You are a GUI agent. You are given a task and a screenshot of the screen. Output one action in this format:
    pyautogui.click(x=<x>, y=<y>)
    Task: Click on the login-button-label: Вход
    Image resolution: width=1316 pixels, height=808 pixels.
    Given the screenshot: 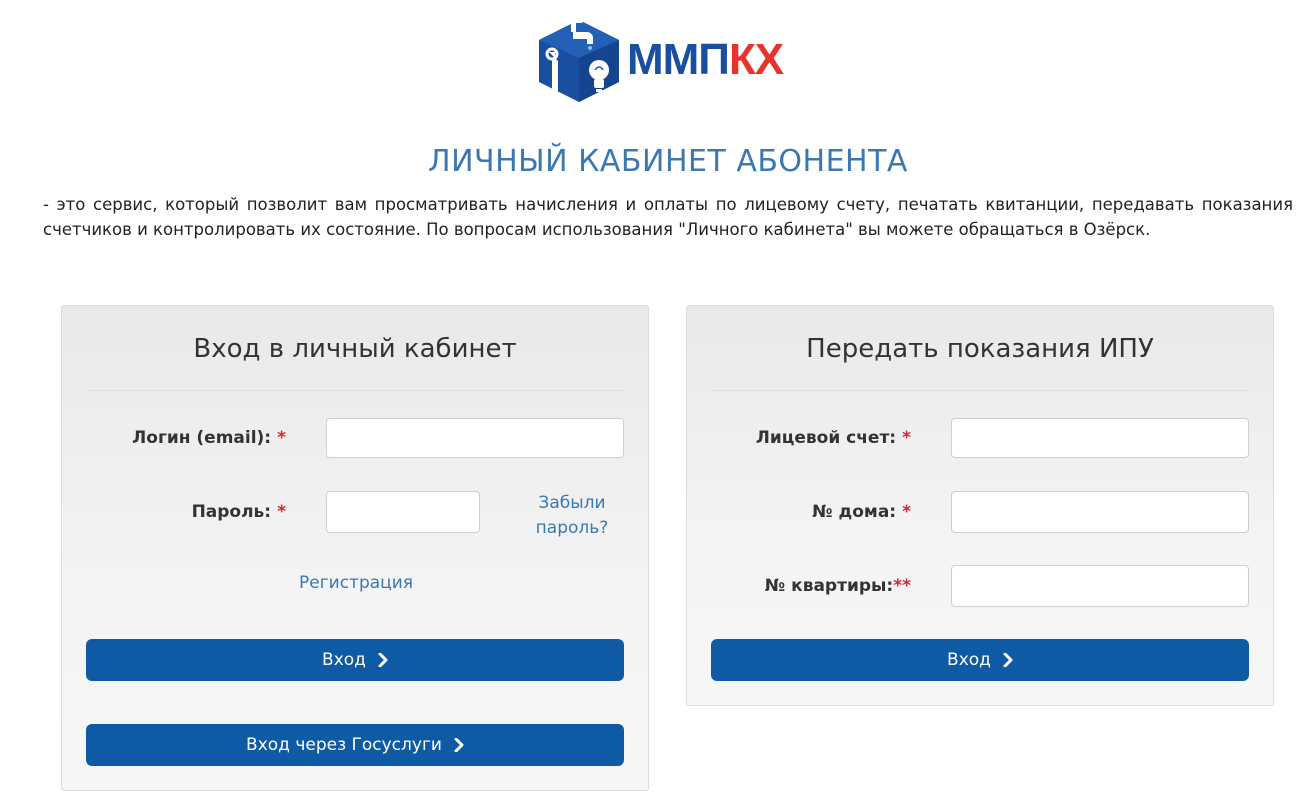 What is the action you would take?
    pyautogui.click(x=344, y=660)
    